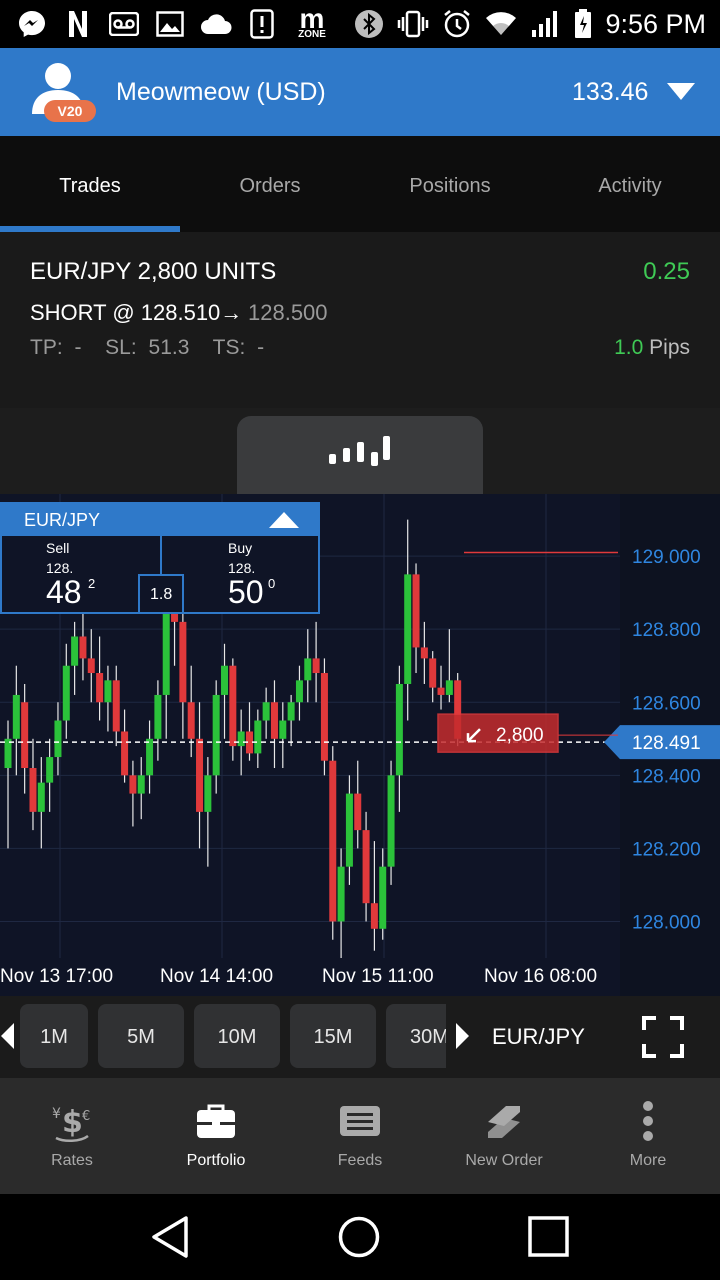 This screenshot has width=720, height=1280. What do you see at coordinates (90, 184) in the screenshot?
I see `tab-trades: Trades` at bounding box center [90, 184].